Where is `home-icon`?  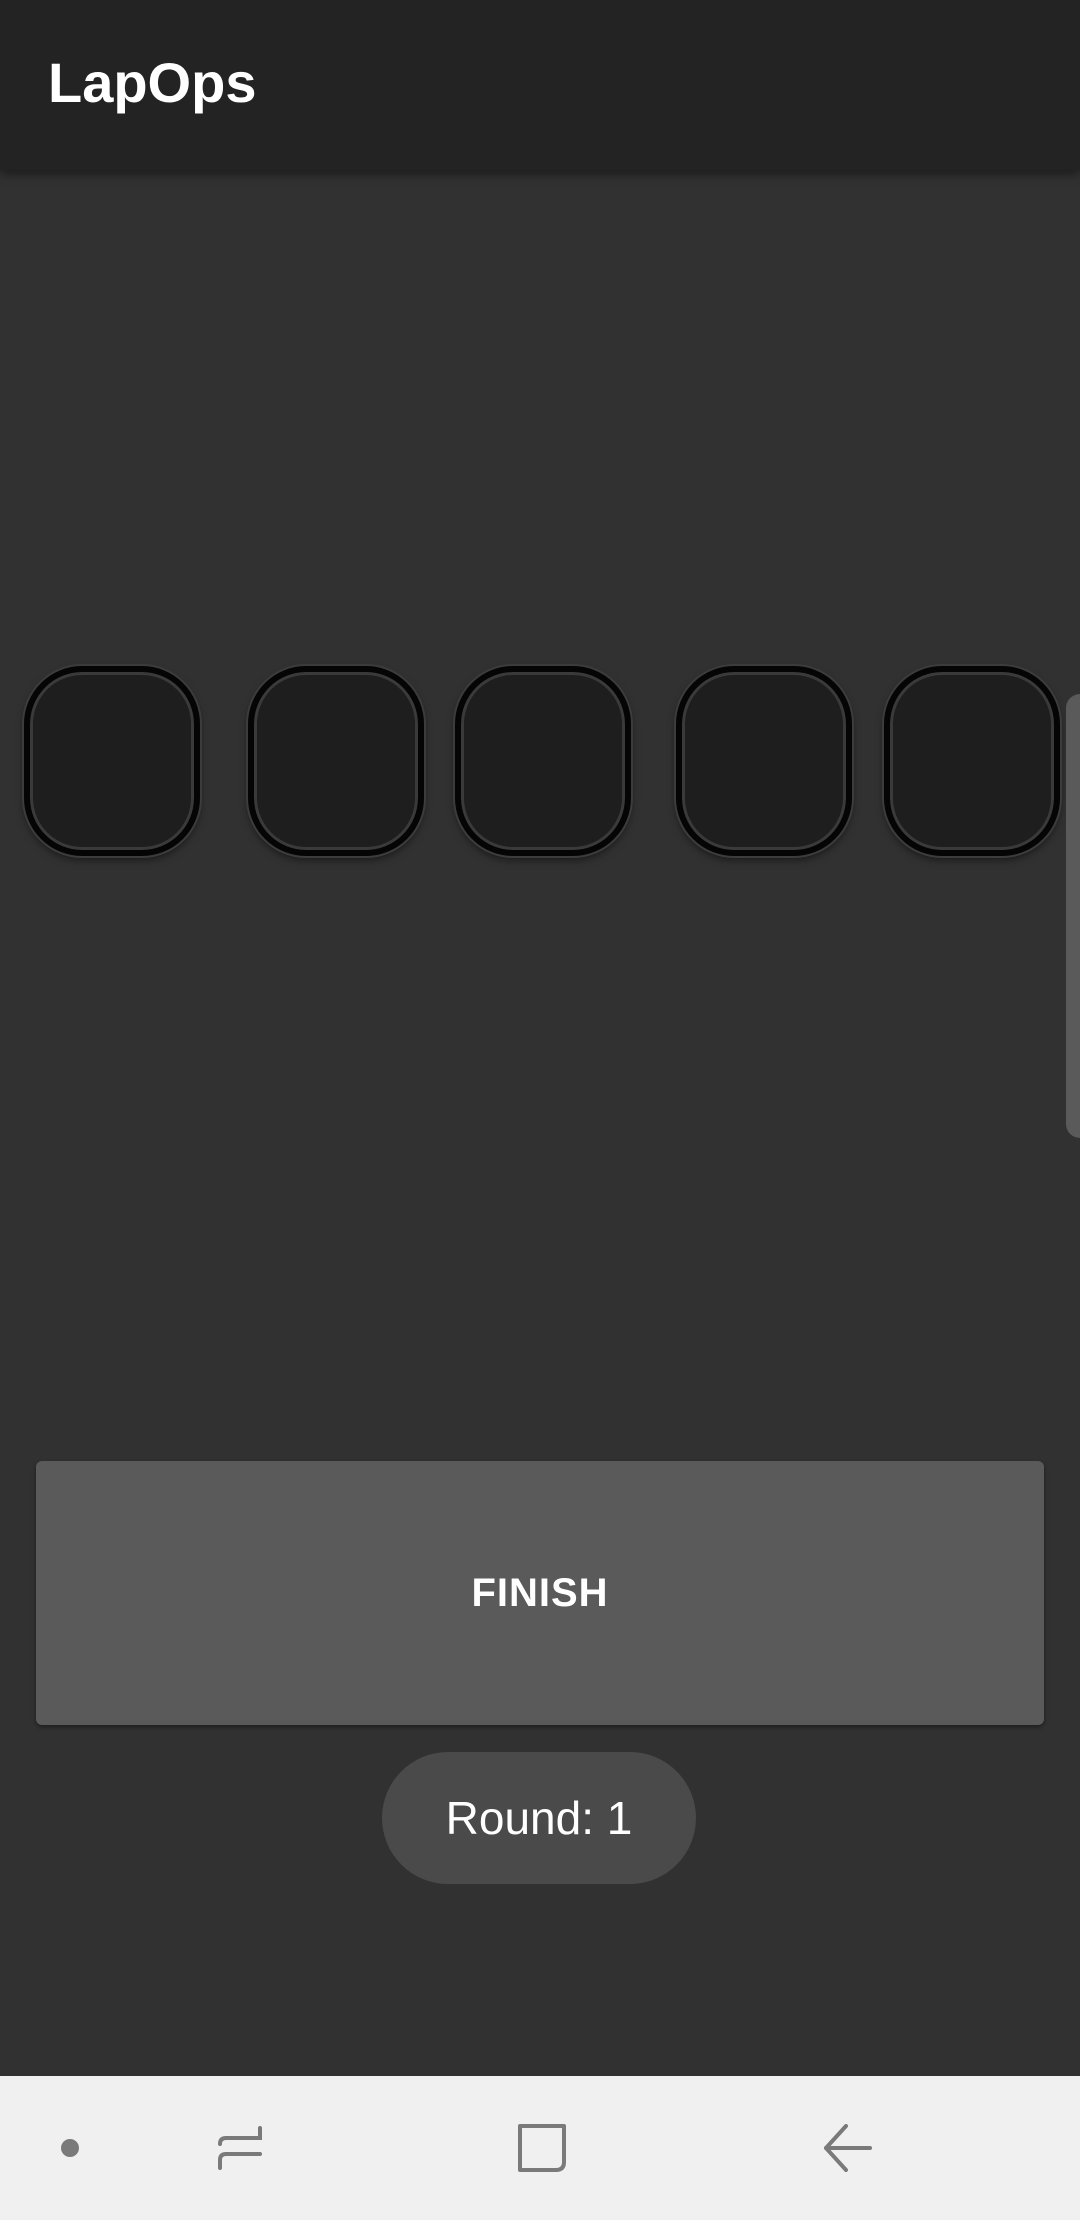 home-icon is located at coordinates (542, 2148).